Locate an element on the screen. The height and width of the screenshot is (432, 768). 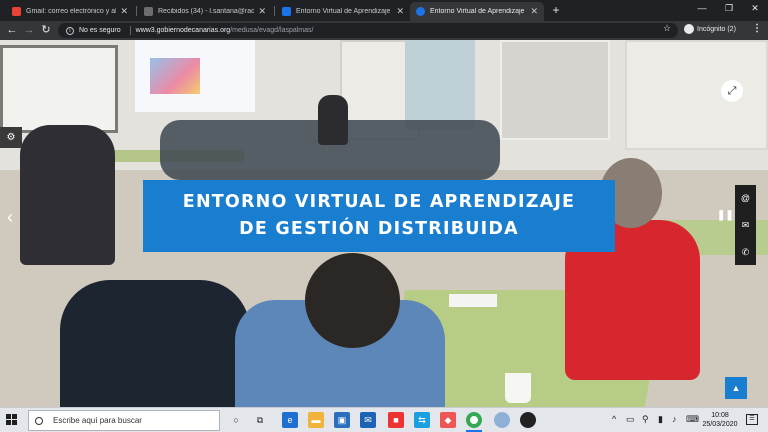
ime-icon: ⌨ is located at coordinates (692, 419).